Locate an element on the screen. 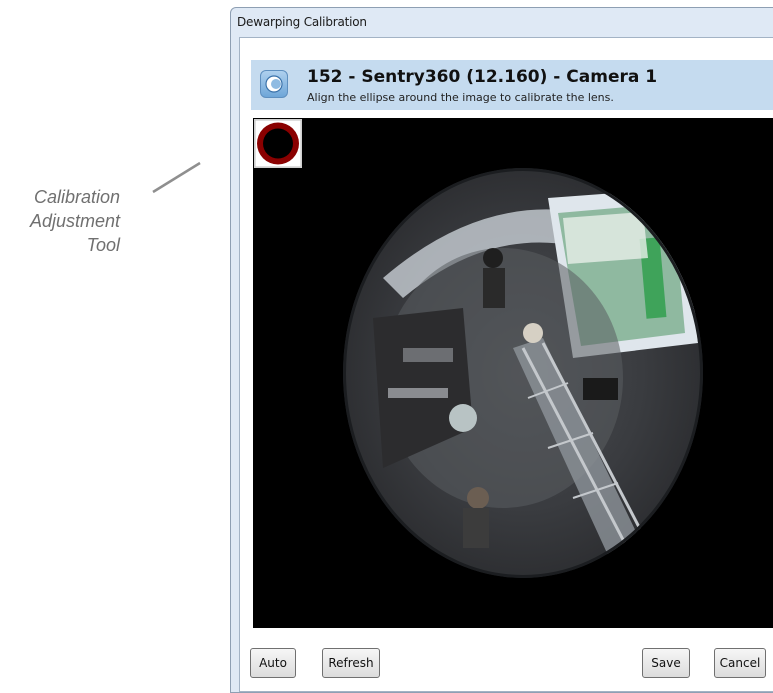 This screenshot has height=693, width=773. annotation-line-3: Tool is located at coordinates (103, 245).